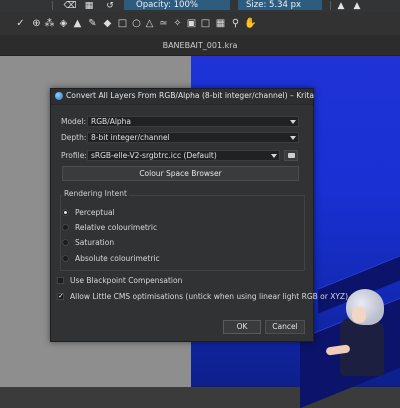 The height and width of the screenshot is (408, 400). What do you see at coordinates (205, 23) in the screenshot?
I see `bezier-select-icon: □` at bounding box center [205, 23].